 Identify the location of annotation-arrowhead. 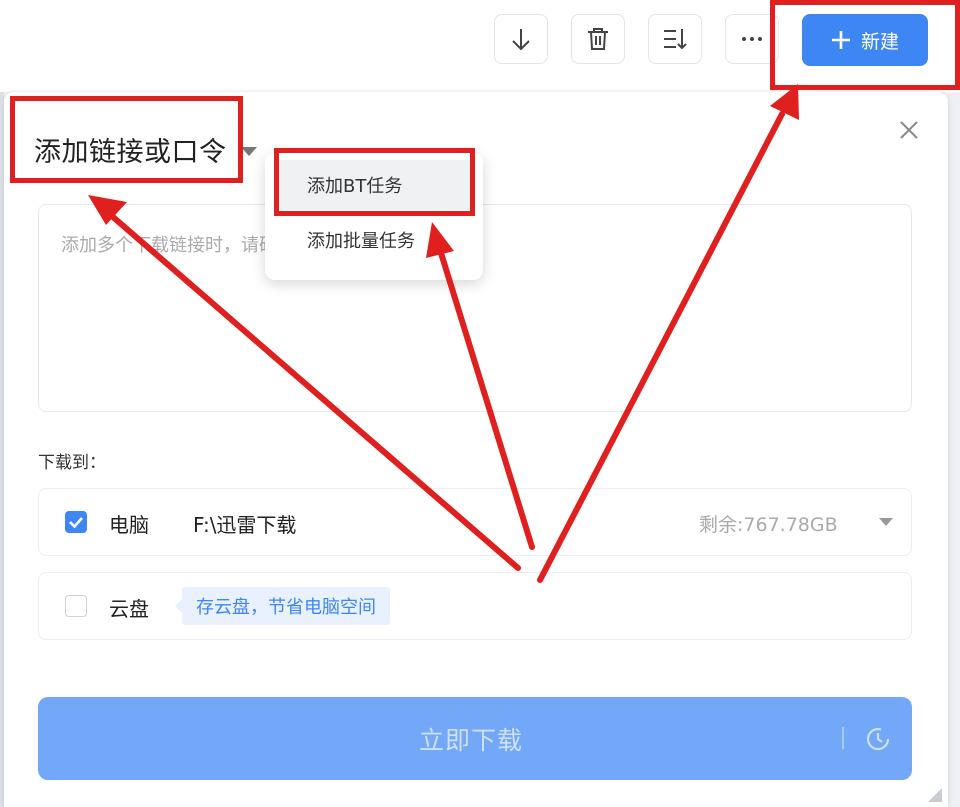
(440, 240).